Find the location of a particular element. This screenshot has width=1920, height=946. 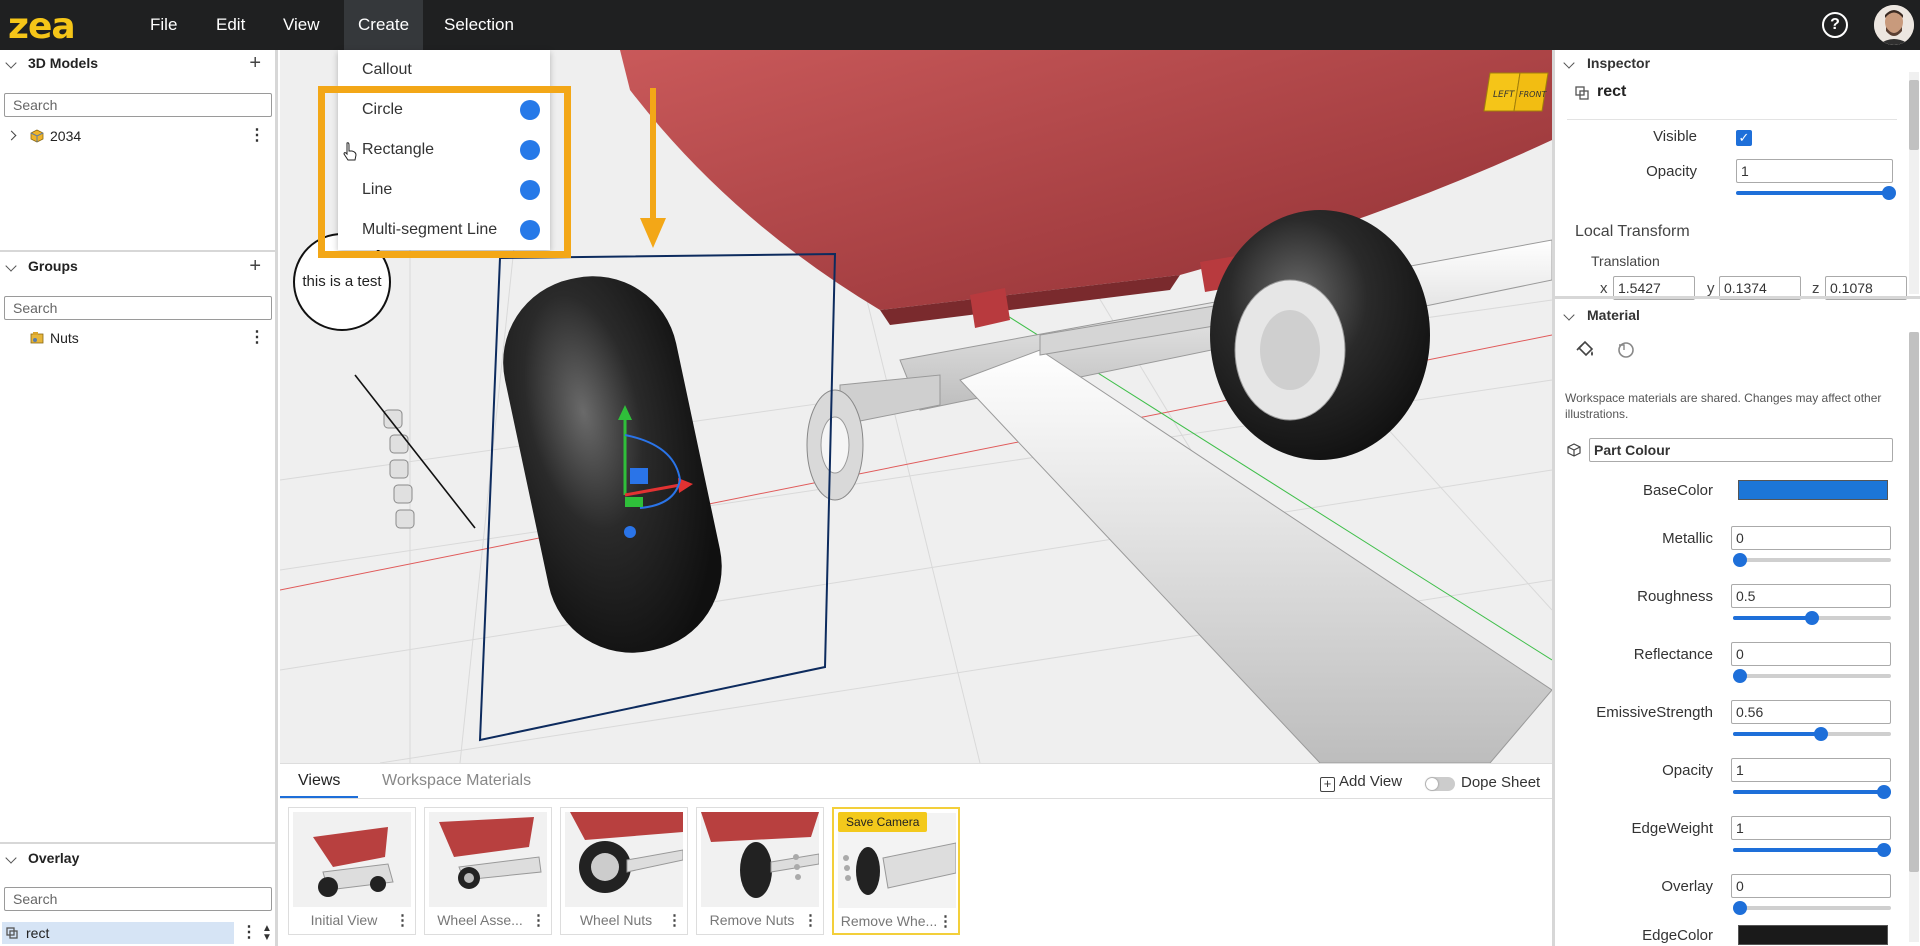

overlay-section-header: Overlay is located at coordinates (137, 858).